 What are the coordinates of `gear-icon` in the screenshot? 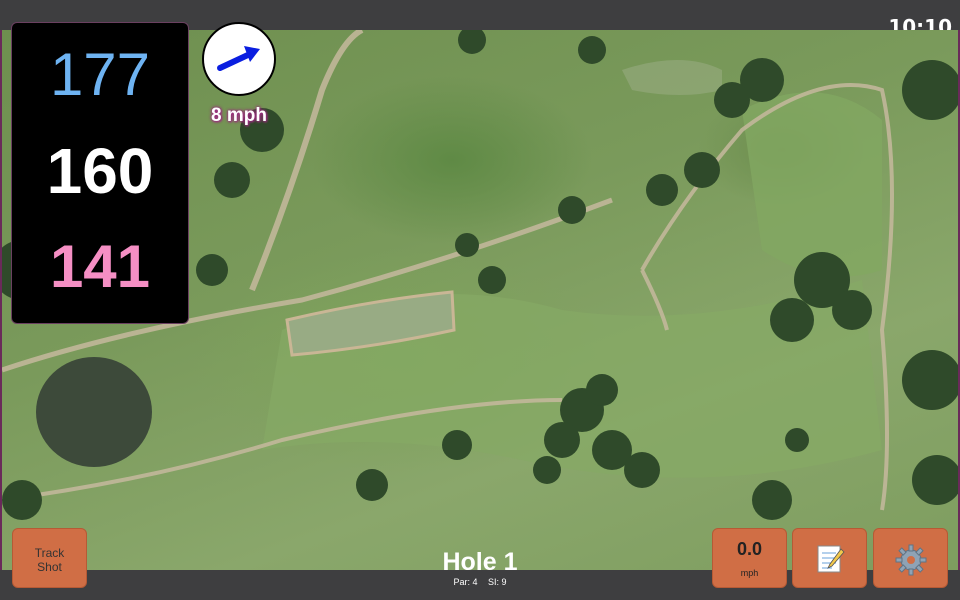 It's located at (910, 560).